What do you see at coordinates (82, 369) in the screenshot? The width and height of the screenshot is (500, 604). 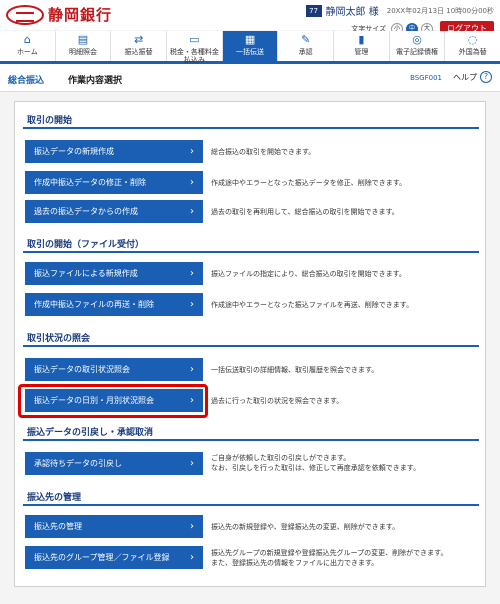 I see `button-label: 振込データの取引状況照会` at bounding box center [82, 369].